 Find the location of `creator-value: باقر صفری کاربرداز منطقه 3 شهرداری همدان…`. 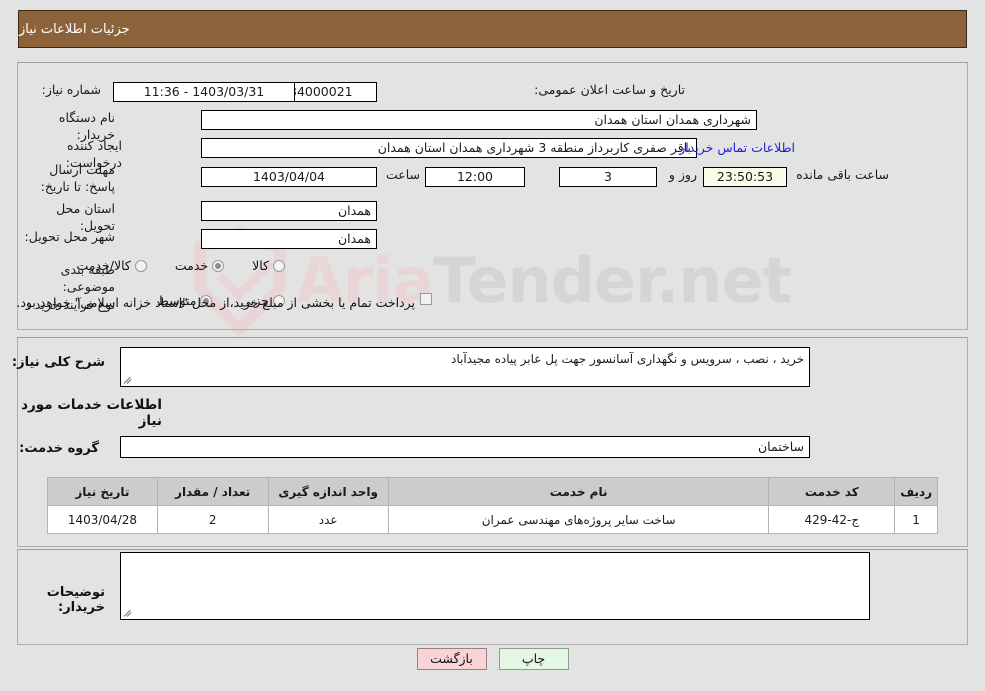

creator-value: باقر صفری کاربرداز منطقه 3 شهرداری همدان… is located at coordinates (449, 148).